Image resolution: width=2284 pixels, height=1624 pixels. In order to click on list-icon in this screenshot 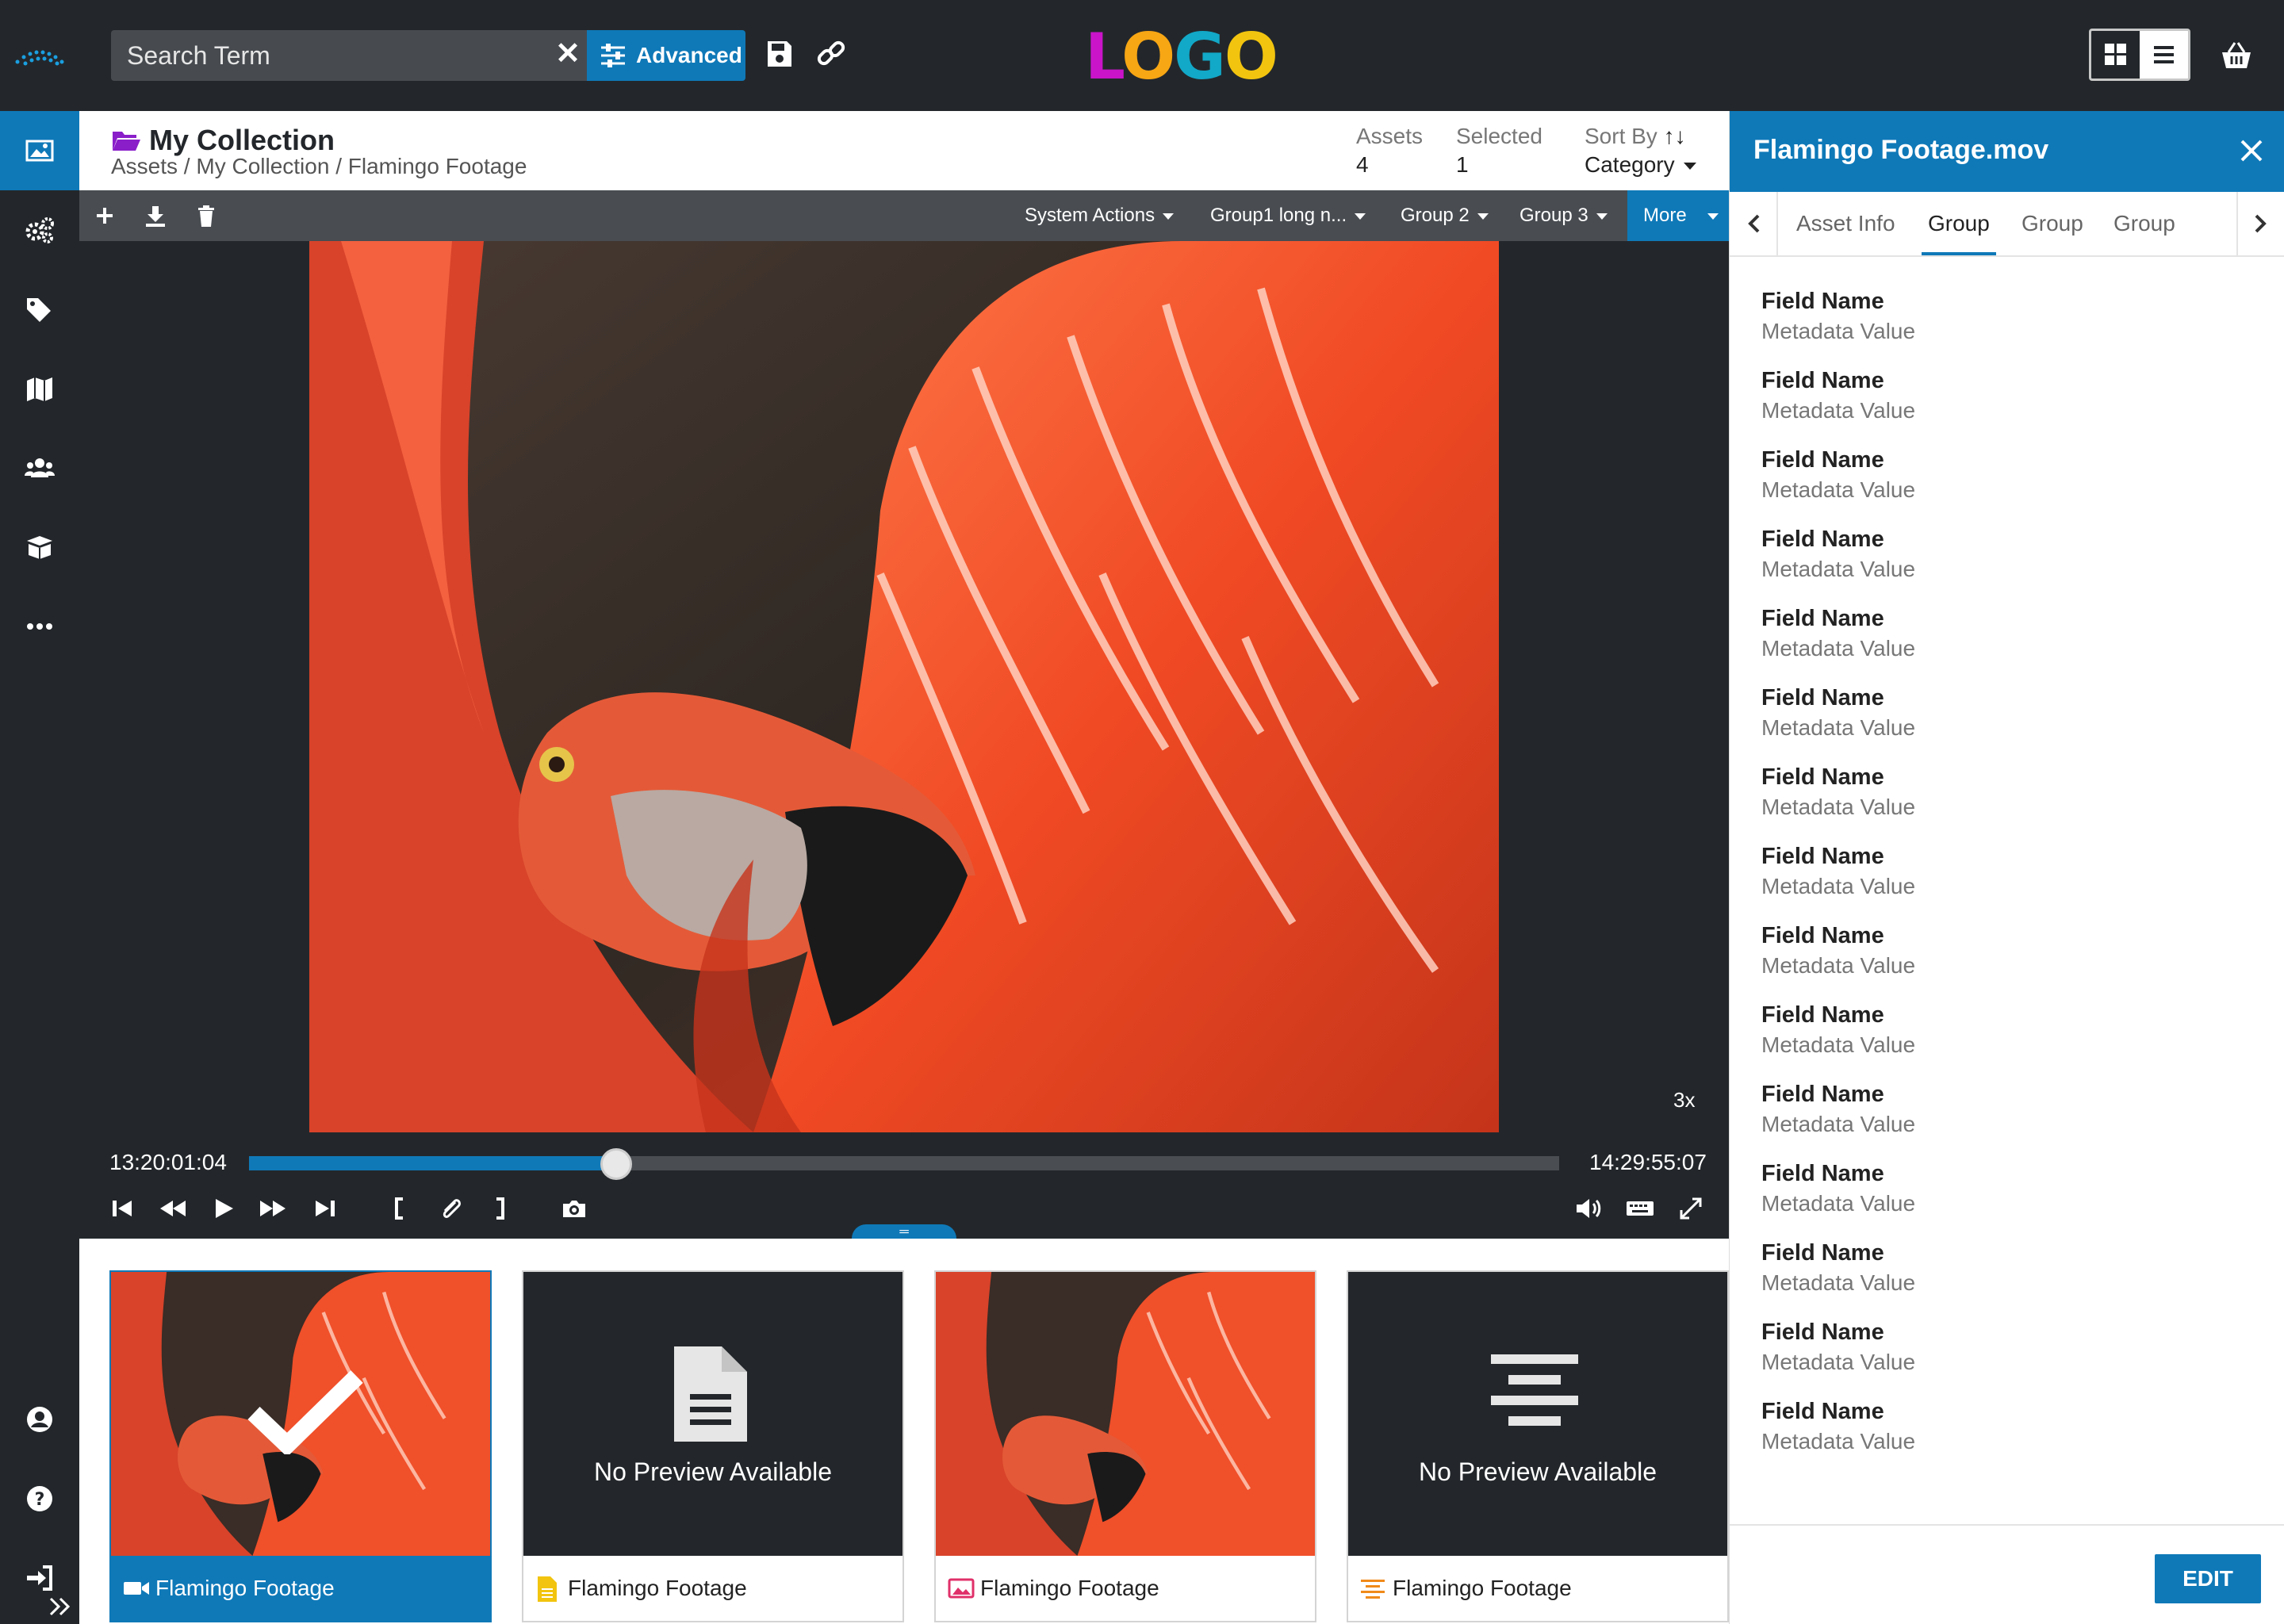, I will do `click(2164, 54)`.